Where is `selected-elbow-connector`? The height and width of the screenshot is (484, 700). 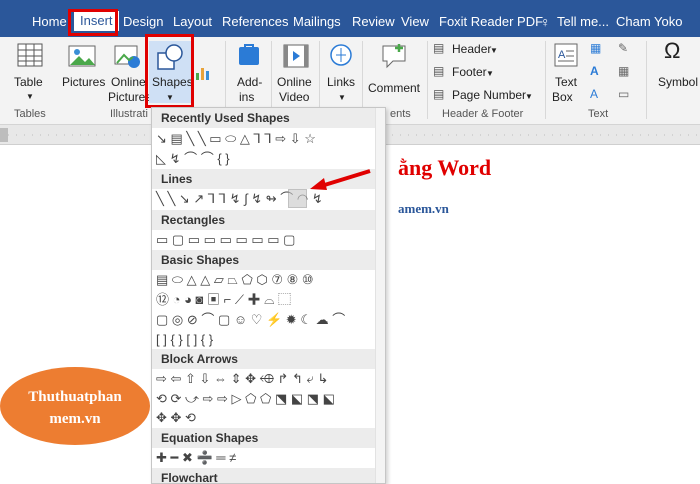 selected-elbow-connector is located at coordinates (297, 198).